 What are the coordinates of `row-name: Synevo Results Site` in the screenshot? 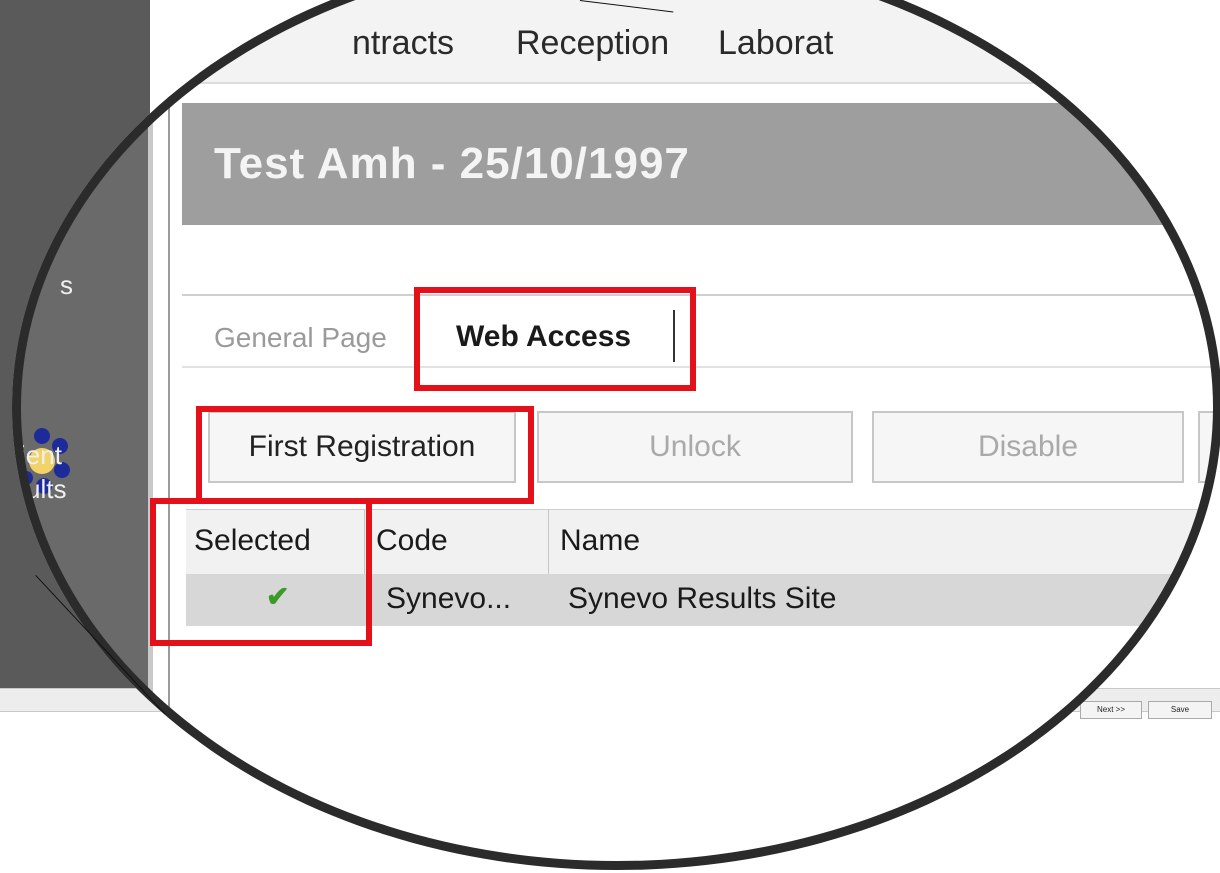 It's located at (702, 598).